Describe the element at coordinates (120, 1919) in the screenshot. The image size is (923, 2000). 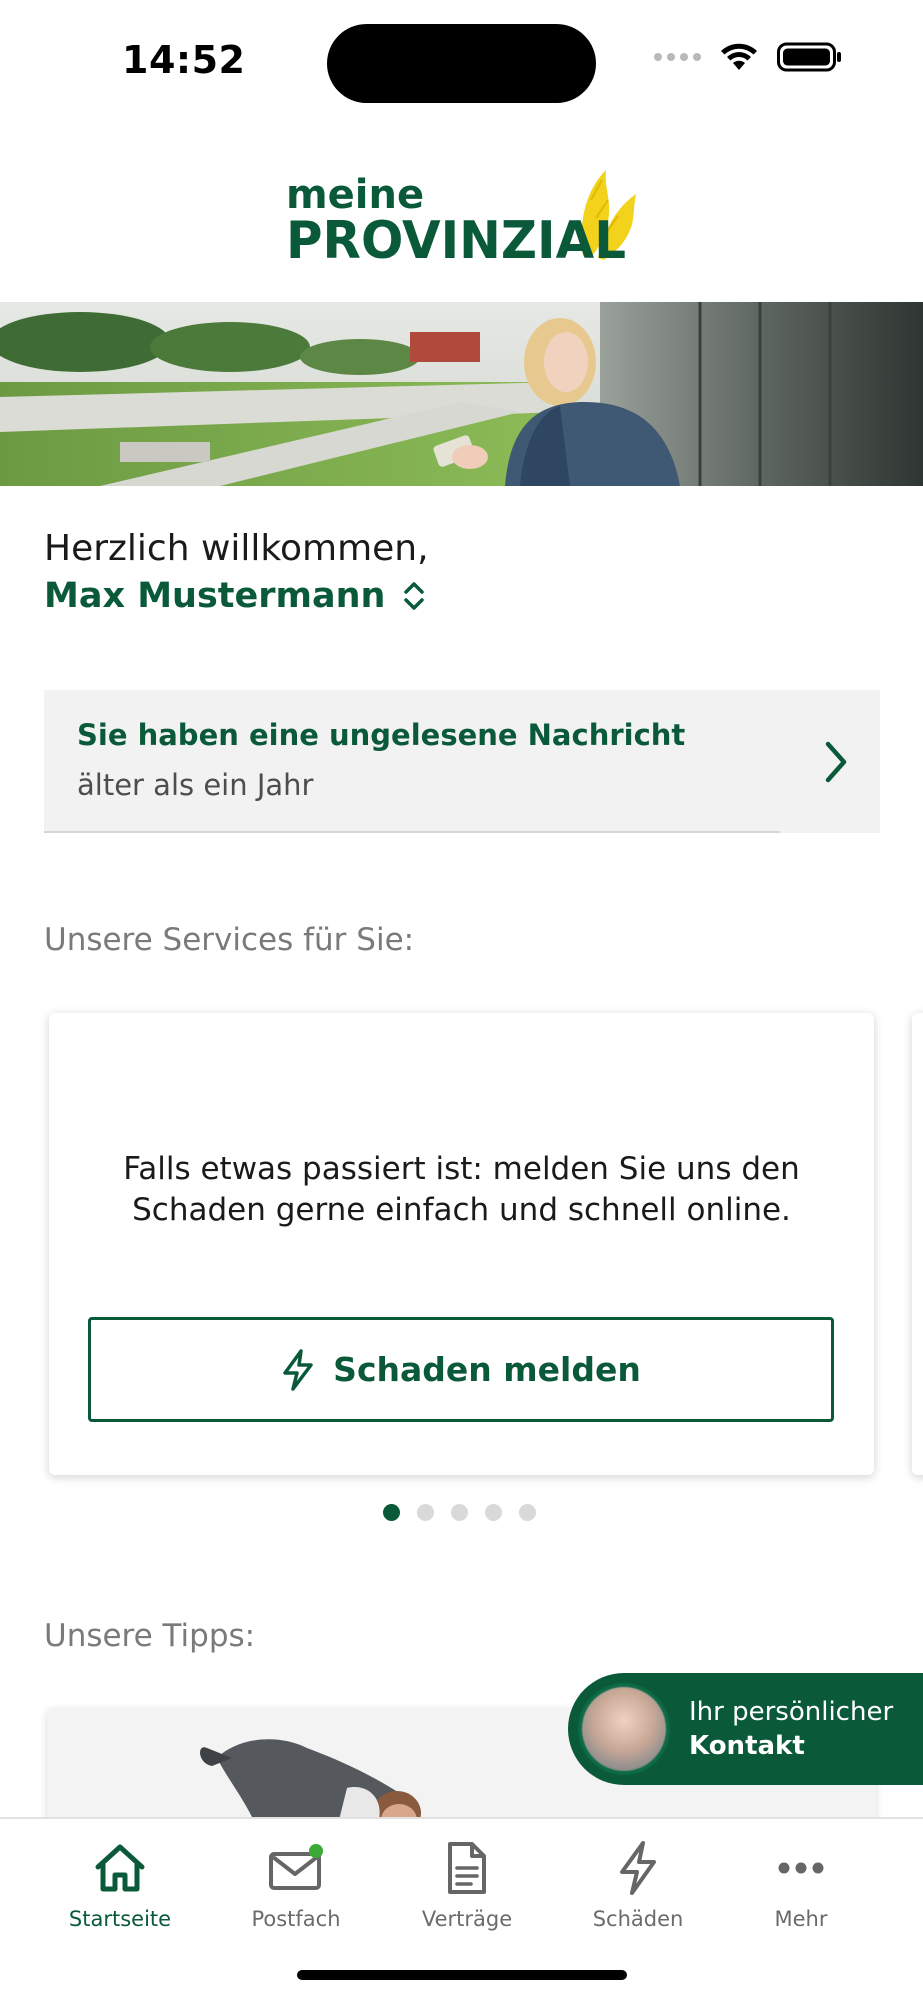
I see `tab-label: Startseite` at that location.